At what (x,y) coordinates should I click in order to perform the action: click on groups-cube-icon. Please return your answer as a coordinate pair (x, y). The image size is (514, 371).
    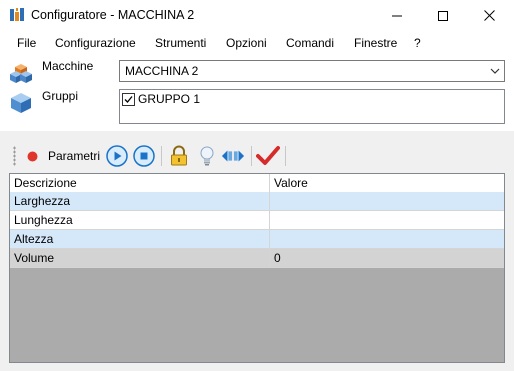
    Looking at the image, I should click on (21, 103).